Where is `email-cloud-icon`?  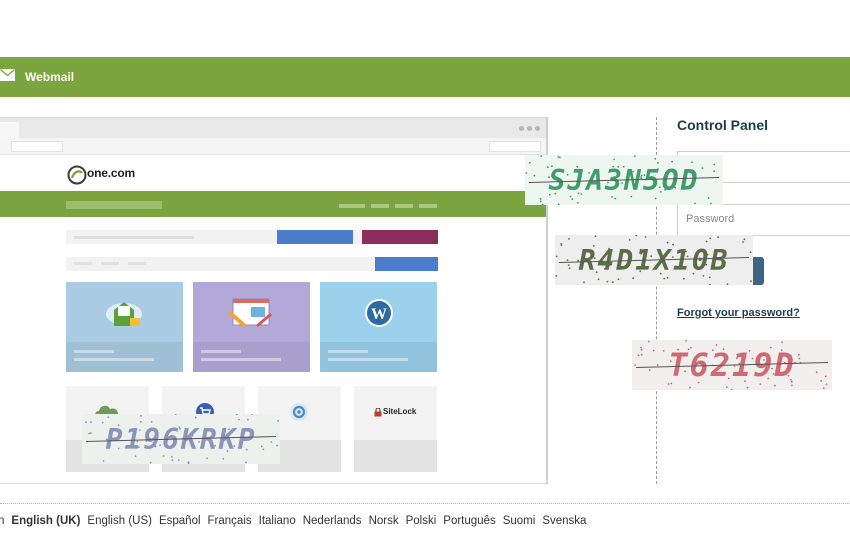
email-cloud-icon is located at coordinates (124, 314).